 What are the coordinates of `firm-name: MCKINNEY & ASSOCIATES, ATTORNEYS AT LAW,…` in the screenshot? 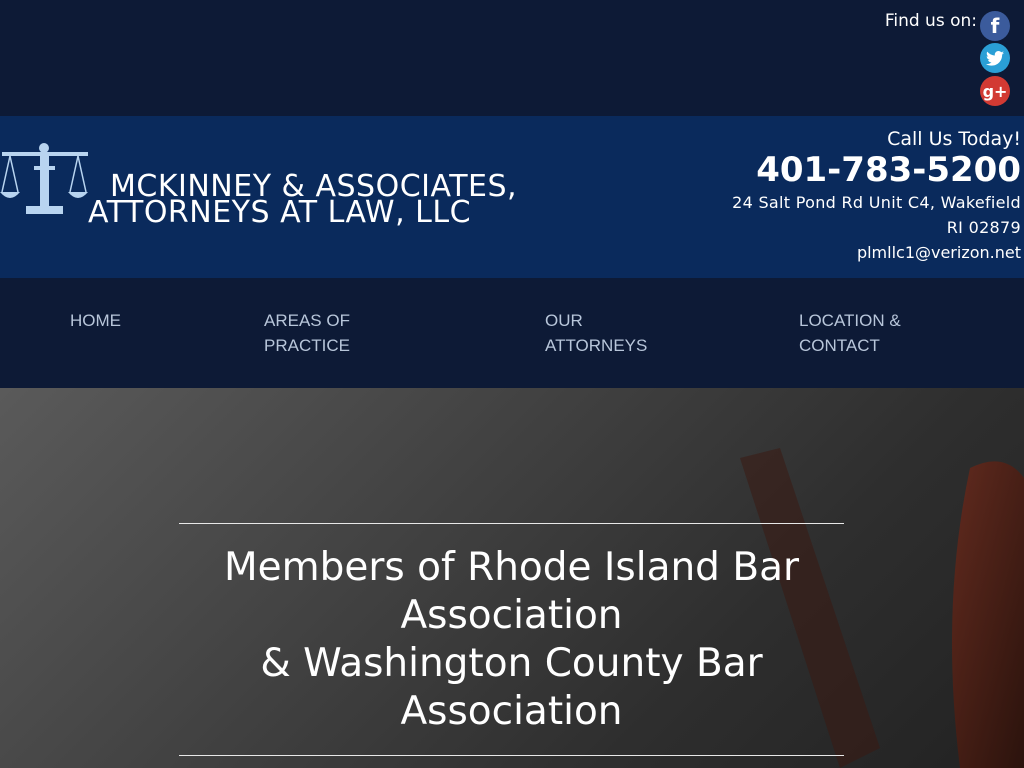 It's located at (302, 201).